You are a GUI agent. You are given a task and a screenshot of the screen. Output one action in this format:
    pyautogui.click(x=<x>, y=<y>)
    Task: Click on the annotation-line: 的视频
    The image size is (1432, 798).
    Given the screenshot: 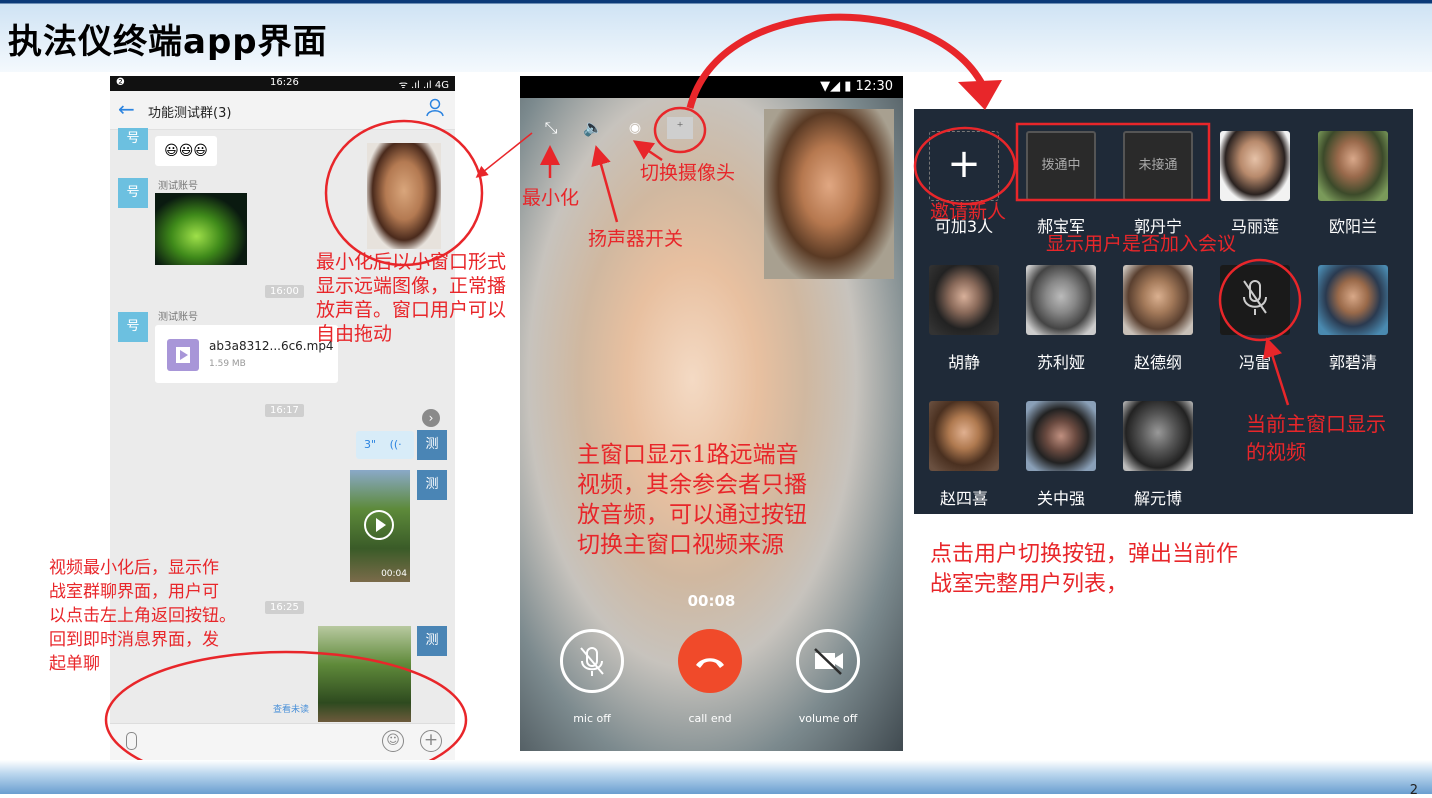 What is the action you would take?
    pyautogui.click(x=1276, y=452)
    